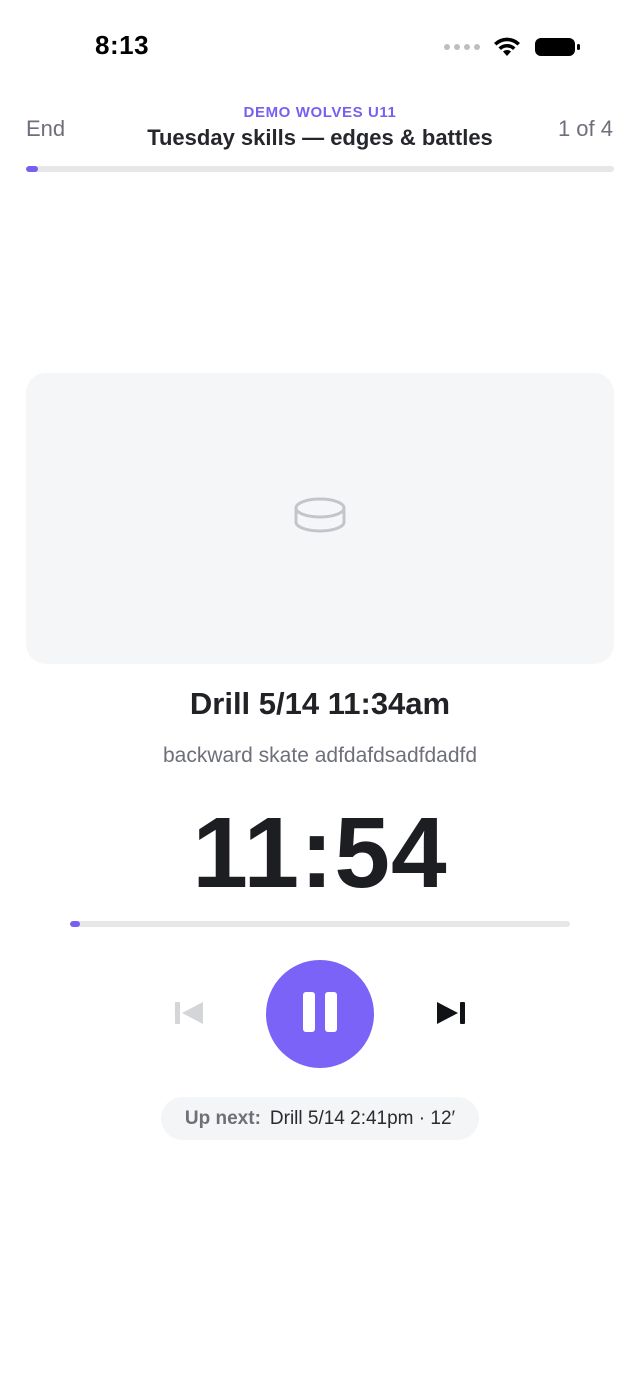  I want to click on pause-icon, so click(320, 1014).